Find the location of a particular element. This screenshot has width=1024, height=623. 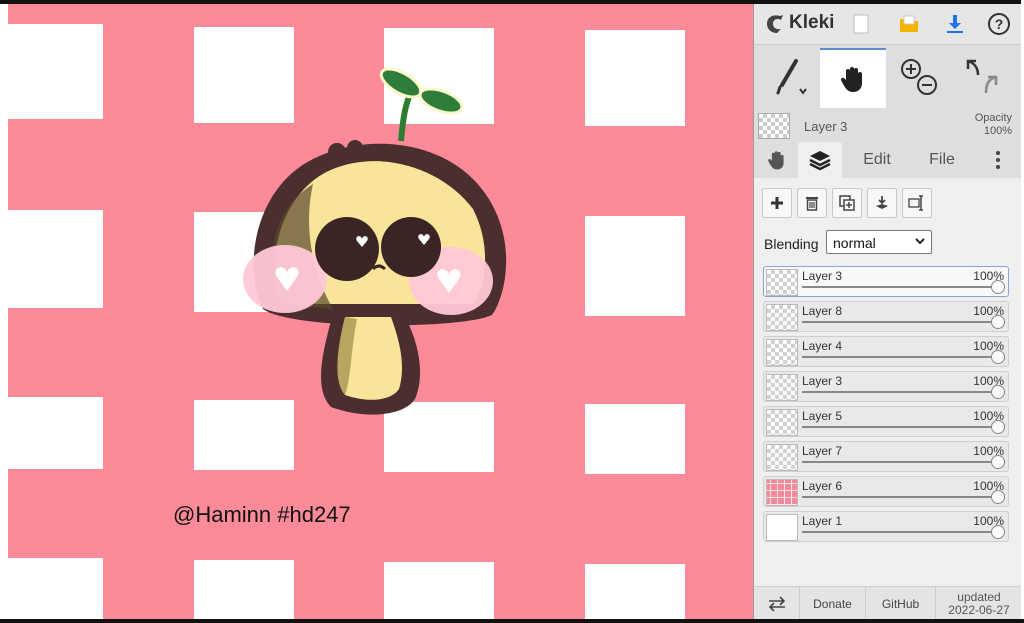

updated-info: updated 2022-06-27 is located at coordinates (979, 603).